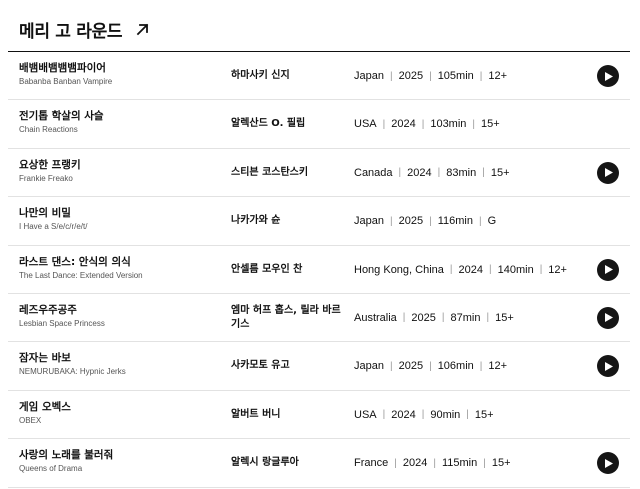  What do you see at coordinates (498, 366) in the screenshot?
I see `film-rating: 12+` at bounding box center [498, 366].